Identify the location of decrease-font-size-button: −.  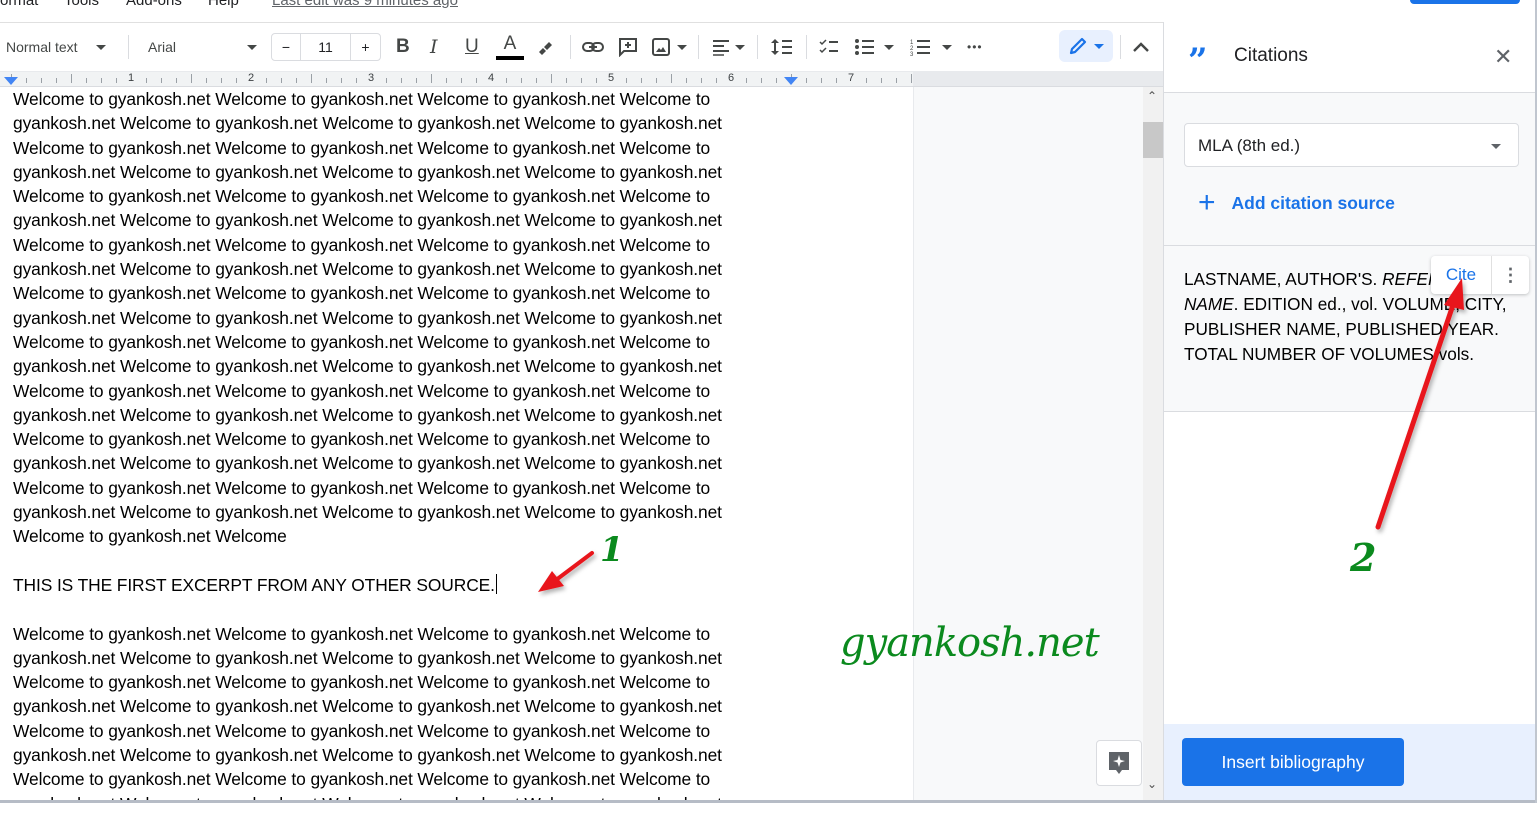
(286, 47).